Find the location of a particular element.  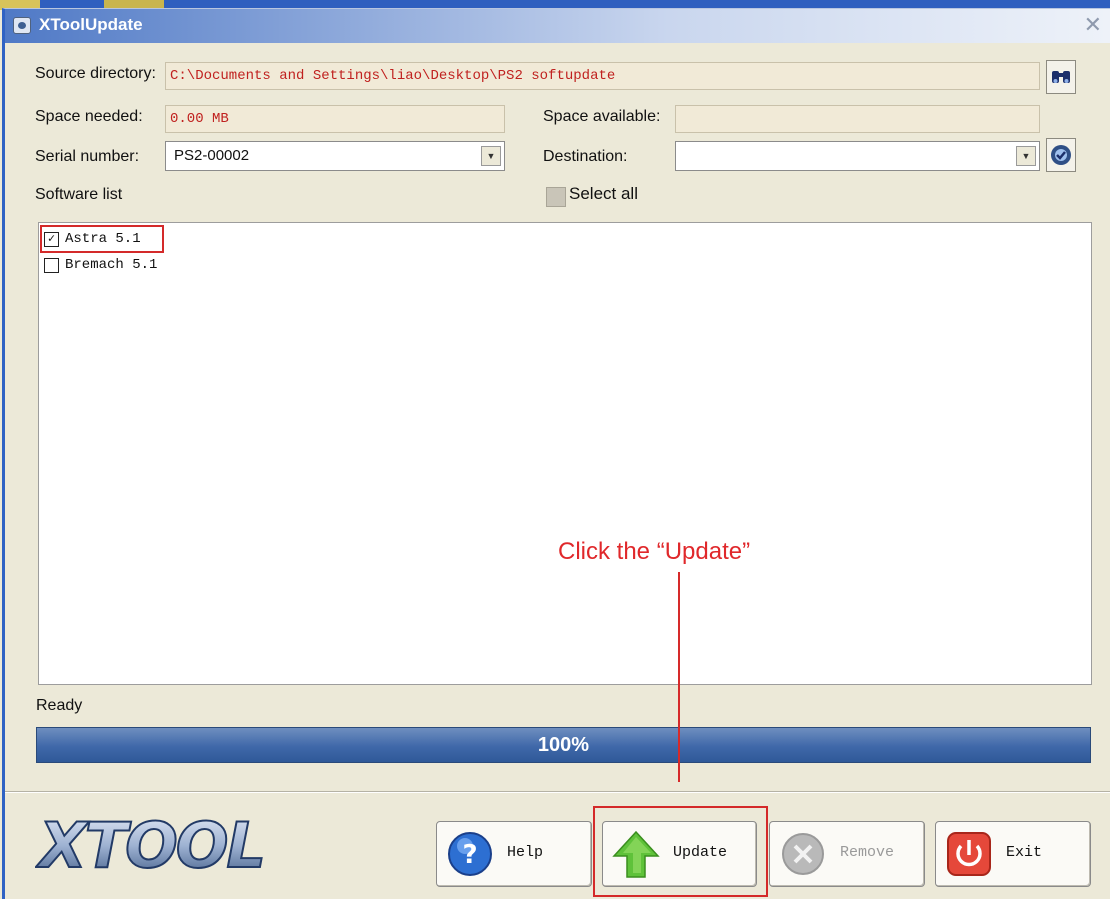

help-button: ? Help is located at coordinates (514, 854).